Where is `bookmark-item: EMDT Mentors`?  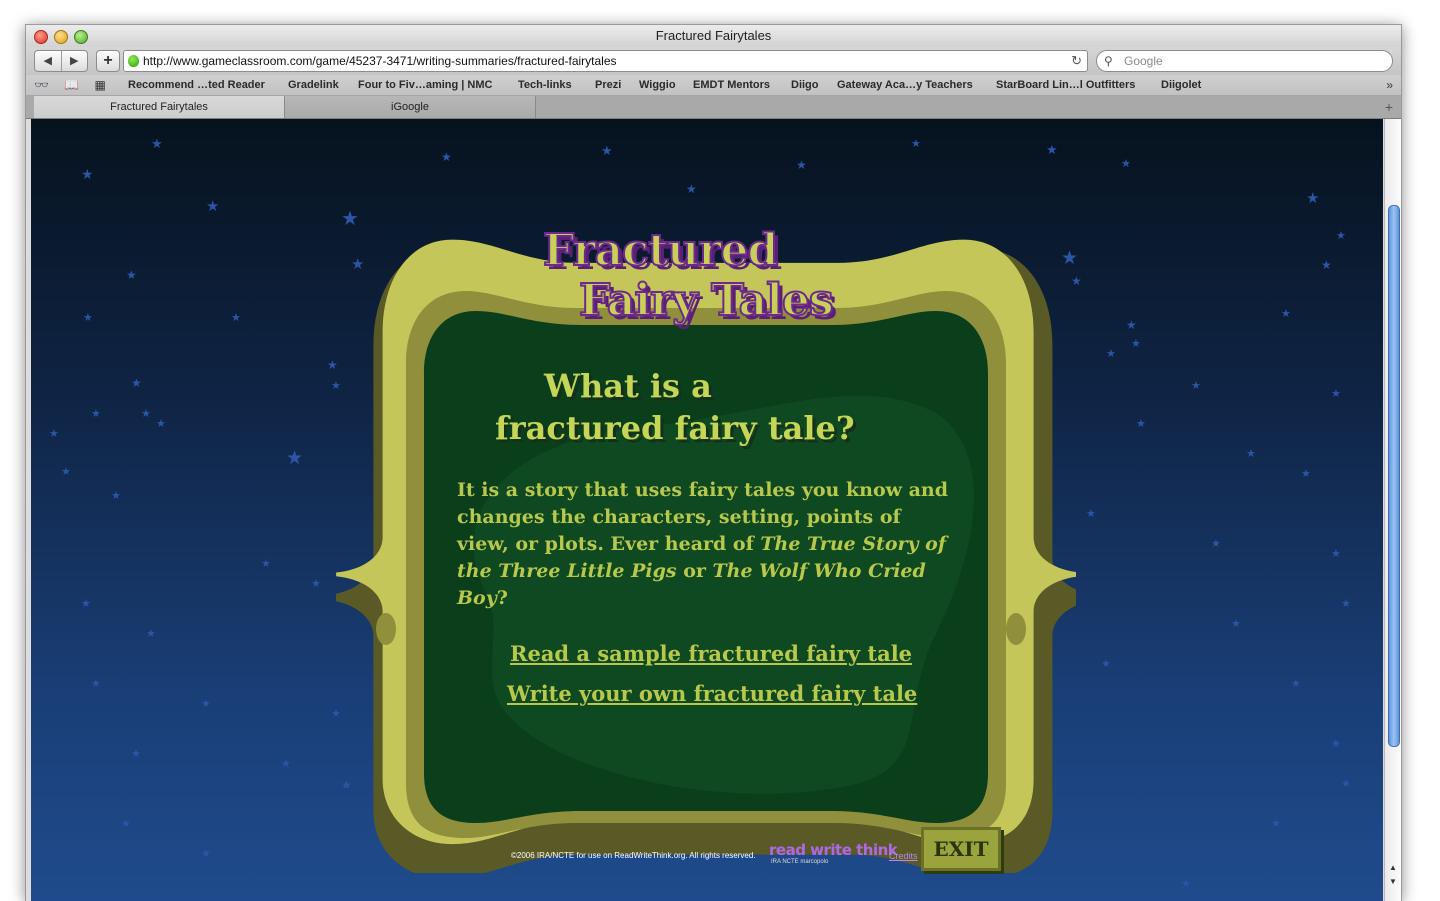 bookmark-item: EMDT Mentors is located at coordinates (731, 85).